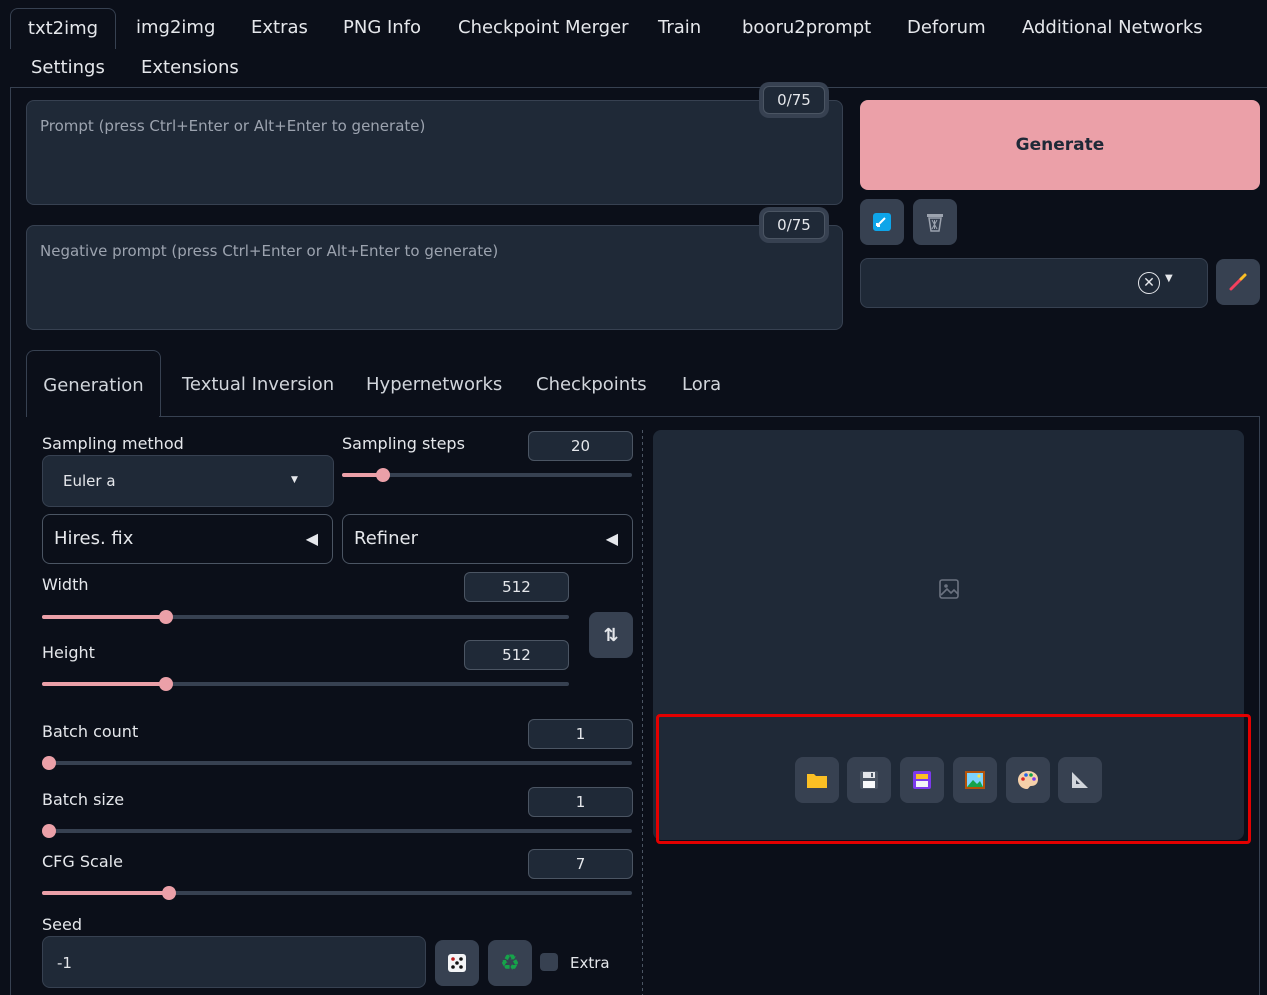  I want to click on seed-input: -1, so click(234, 962).